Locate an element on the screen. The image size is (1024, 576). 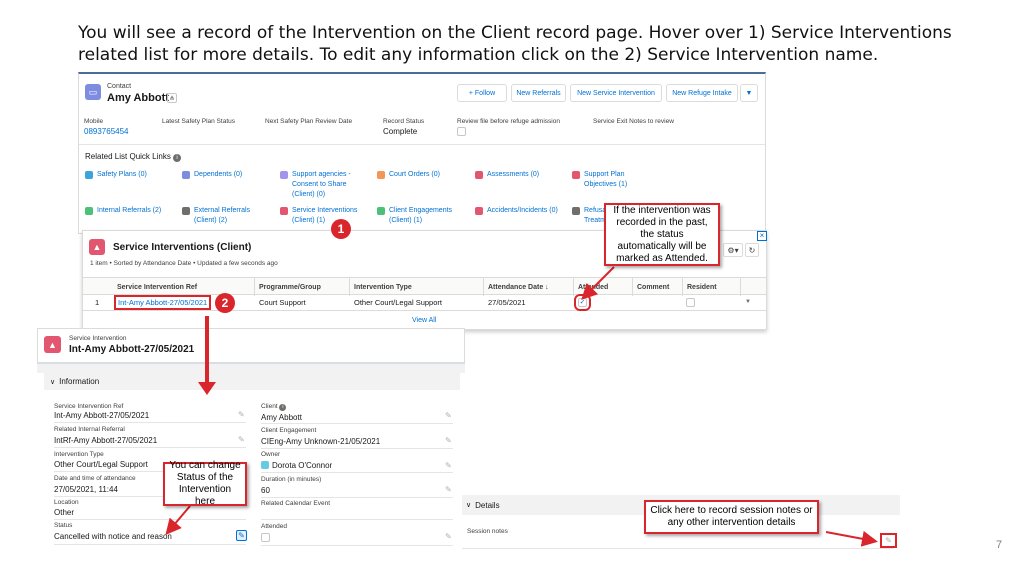
client-label: Client i is located at coordinates (274, 407).